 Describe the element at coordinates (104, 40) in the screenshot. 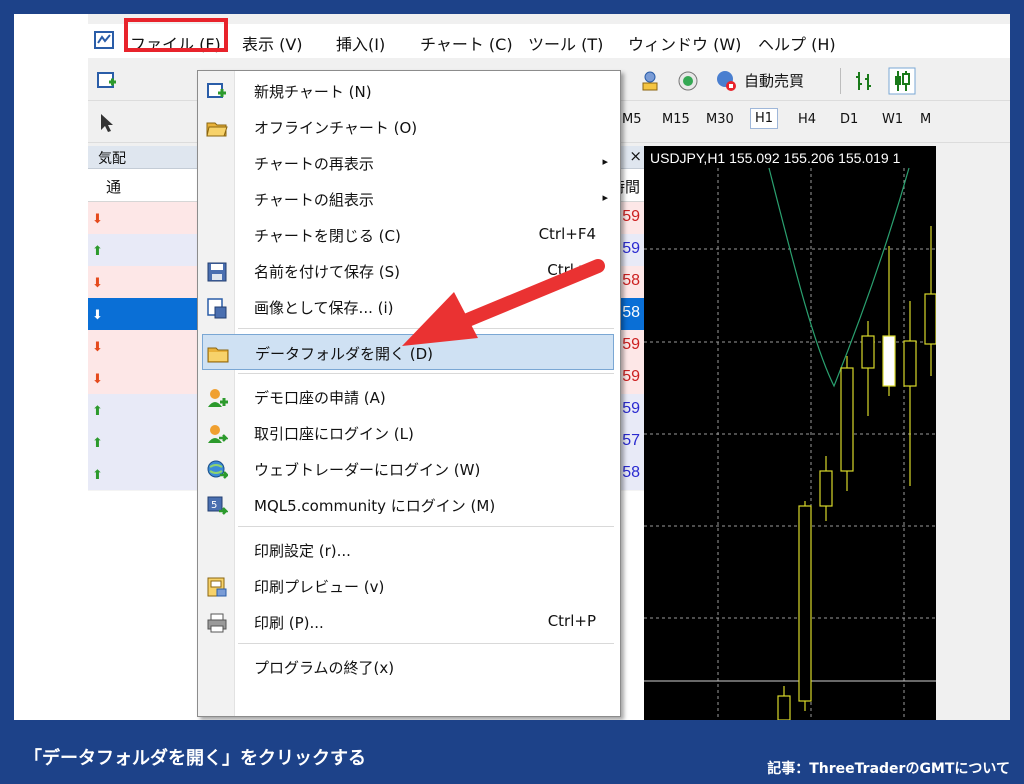

I see `app-icon` at that location.